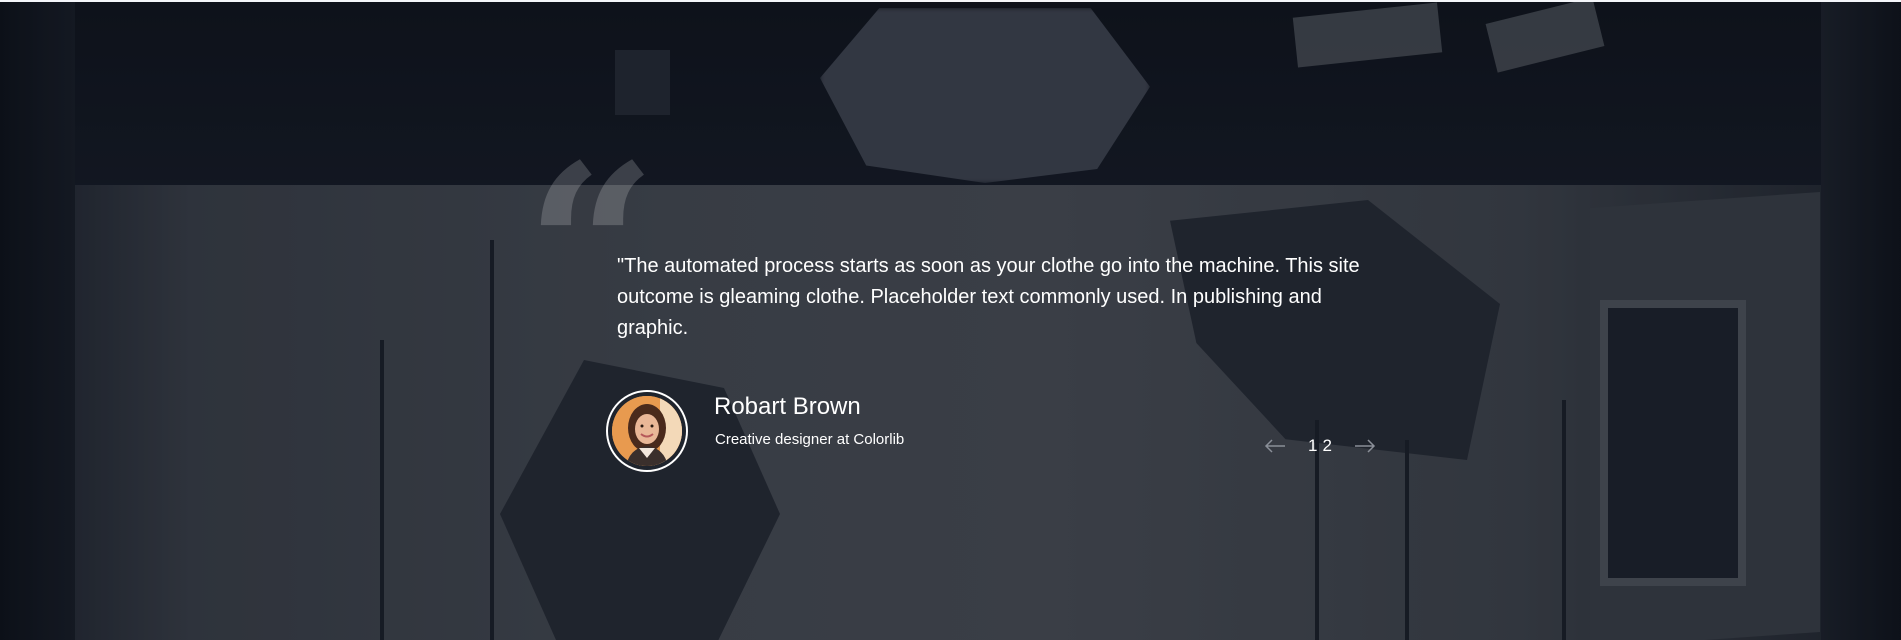  Describe the element at coordinates (1326, 446) in the screenshot. I see `slider-page-2: 2` at that location.